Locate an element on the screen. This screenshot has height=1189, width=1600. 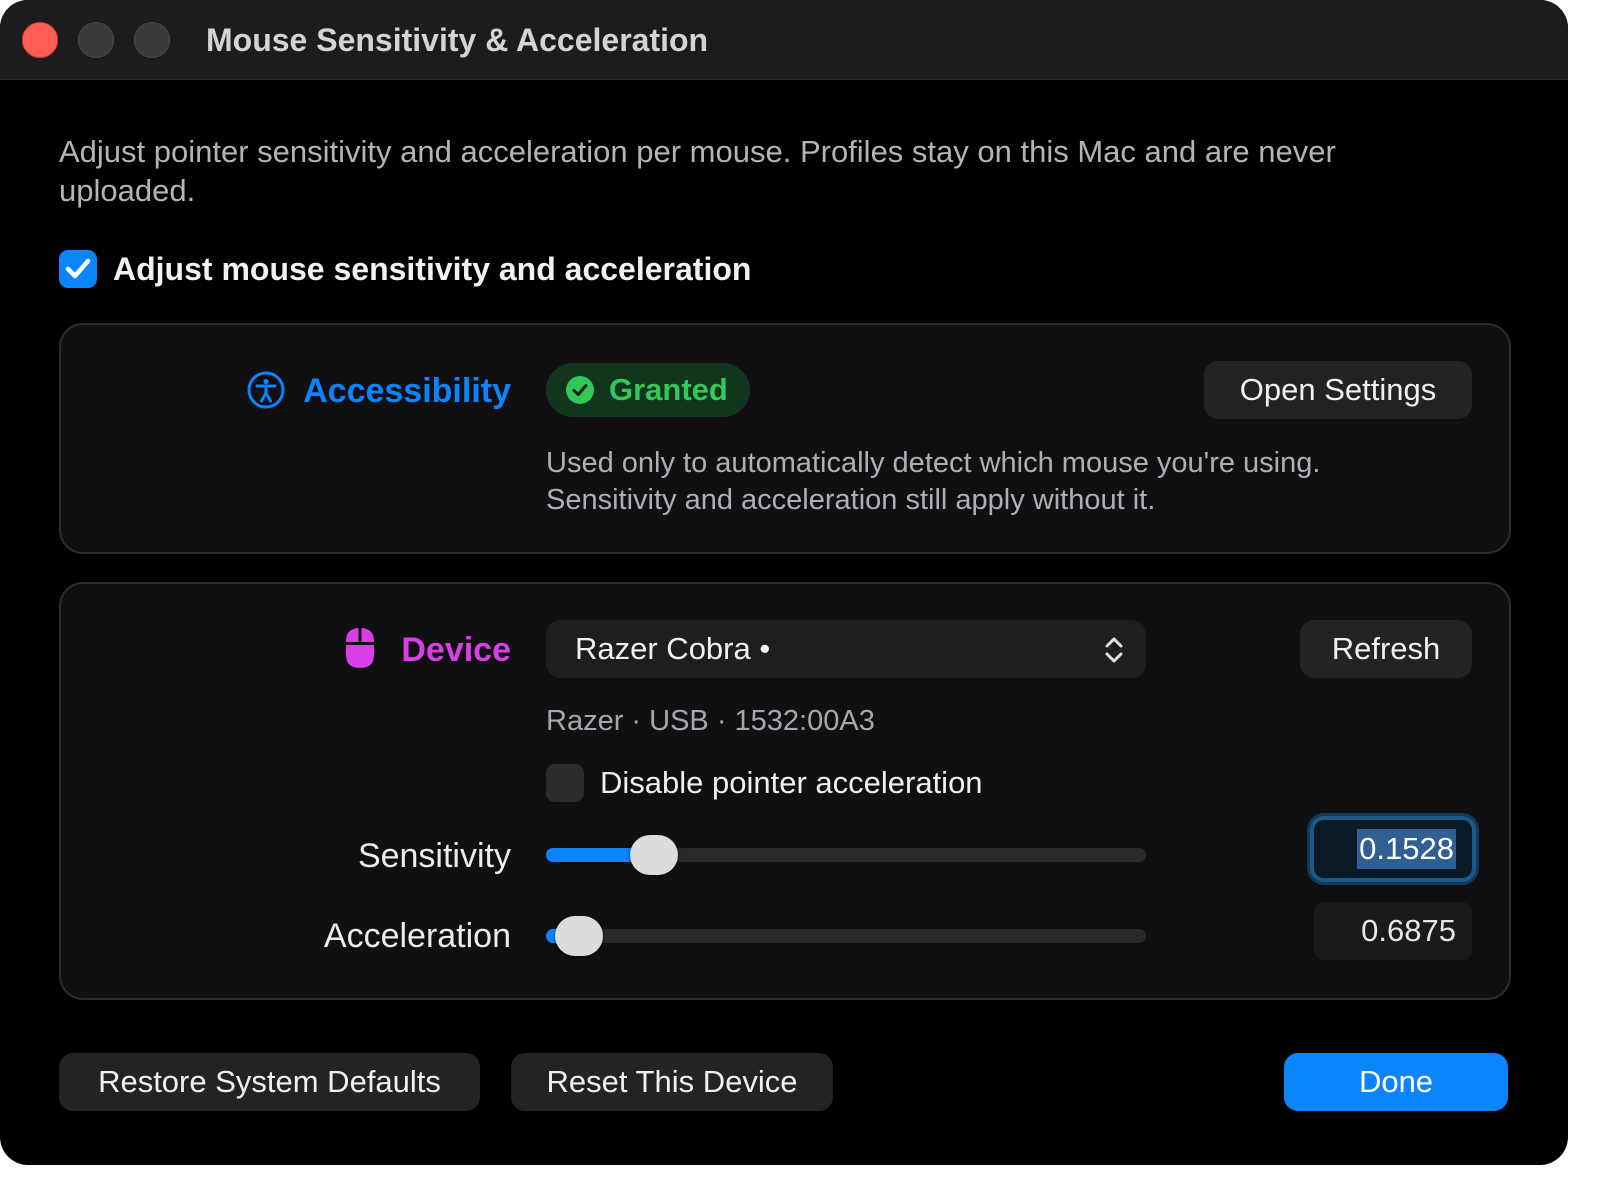
window-title: Mouse Sensitivity & Acceleration is located at coordinates (457, 40).